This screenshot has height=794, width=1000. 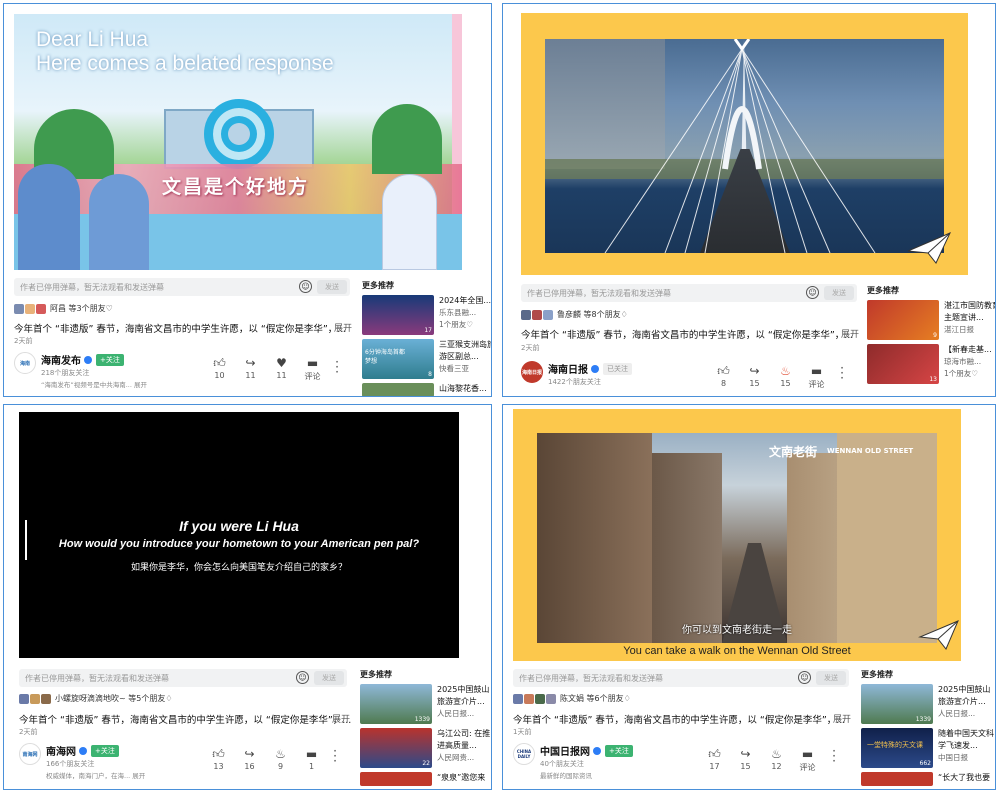 What do you see at coordinates (249, 759) in the screenshot?
I see `share-button: ↪ 16` at bounding box center [249, 759].